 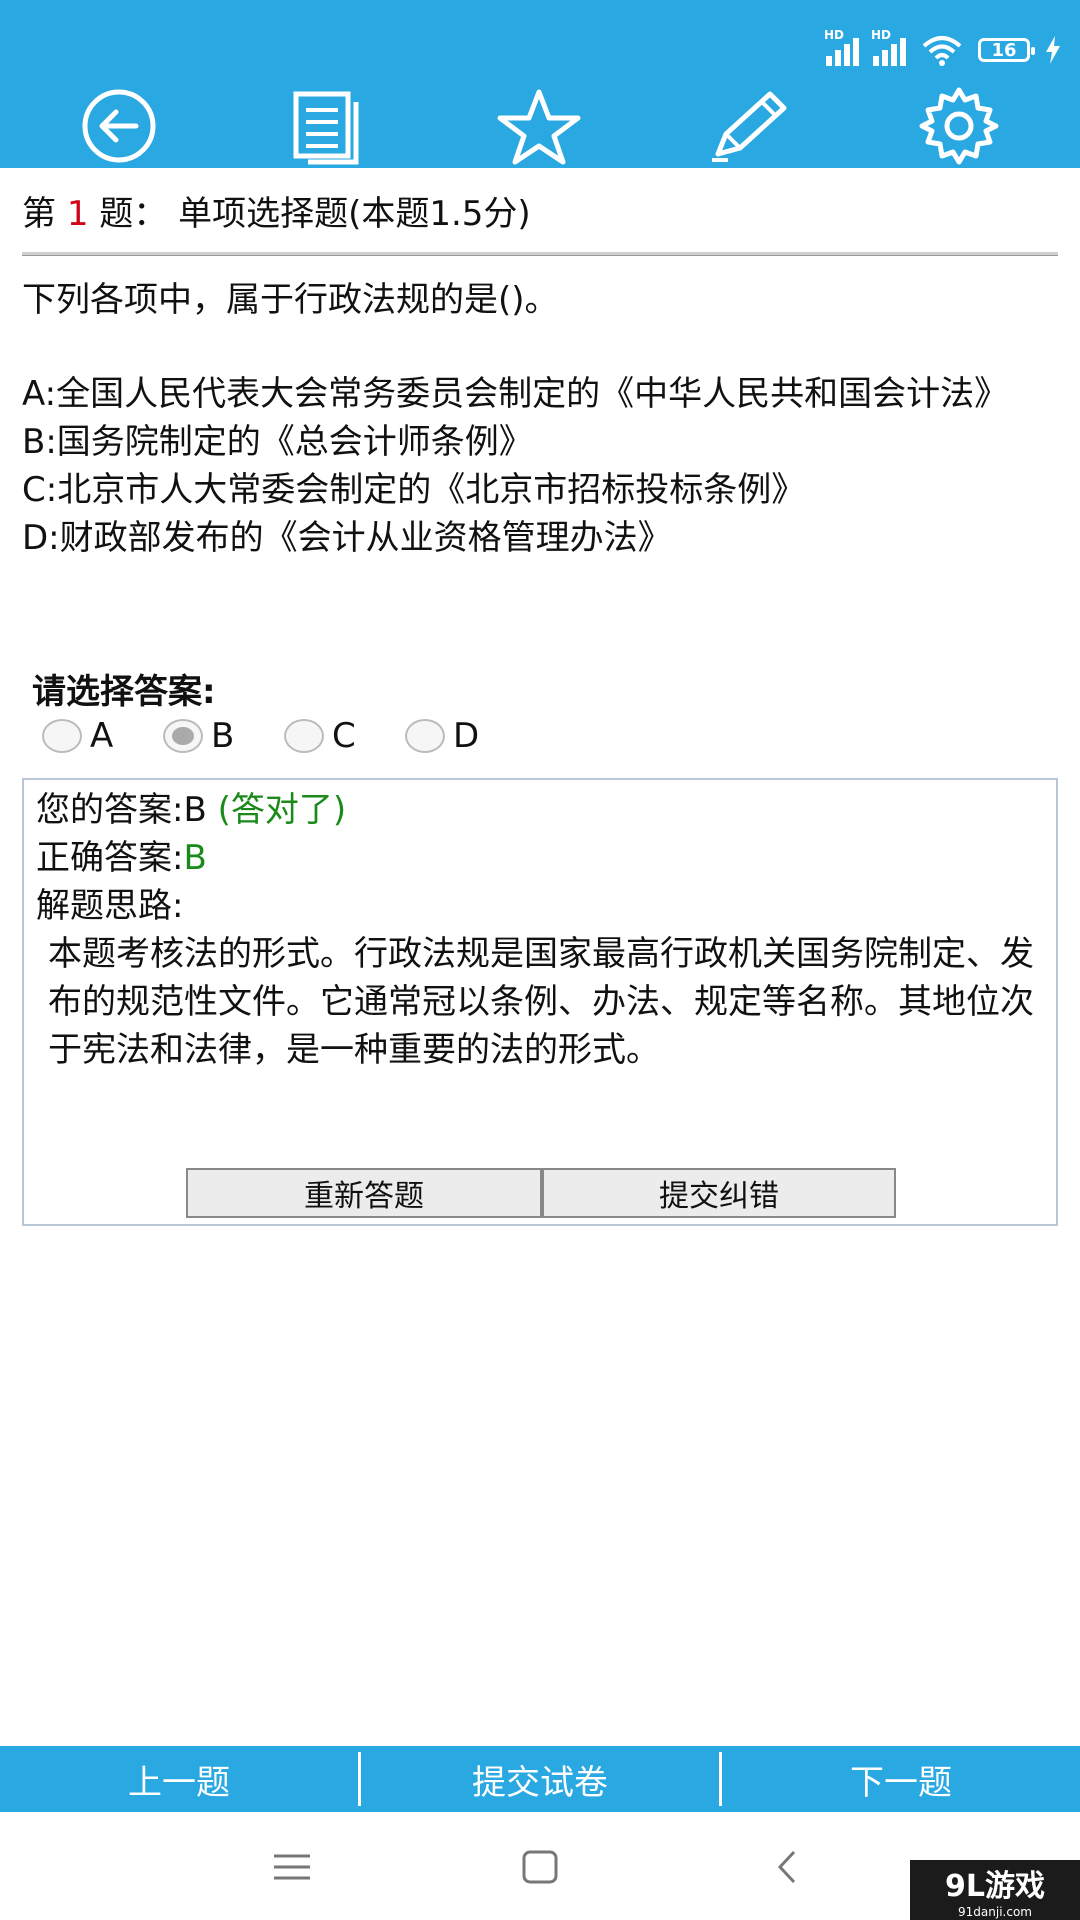 I want to click on battery-icon: 16, so click(x=1006, y=50).